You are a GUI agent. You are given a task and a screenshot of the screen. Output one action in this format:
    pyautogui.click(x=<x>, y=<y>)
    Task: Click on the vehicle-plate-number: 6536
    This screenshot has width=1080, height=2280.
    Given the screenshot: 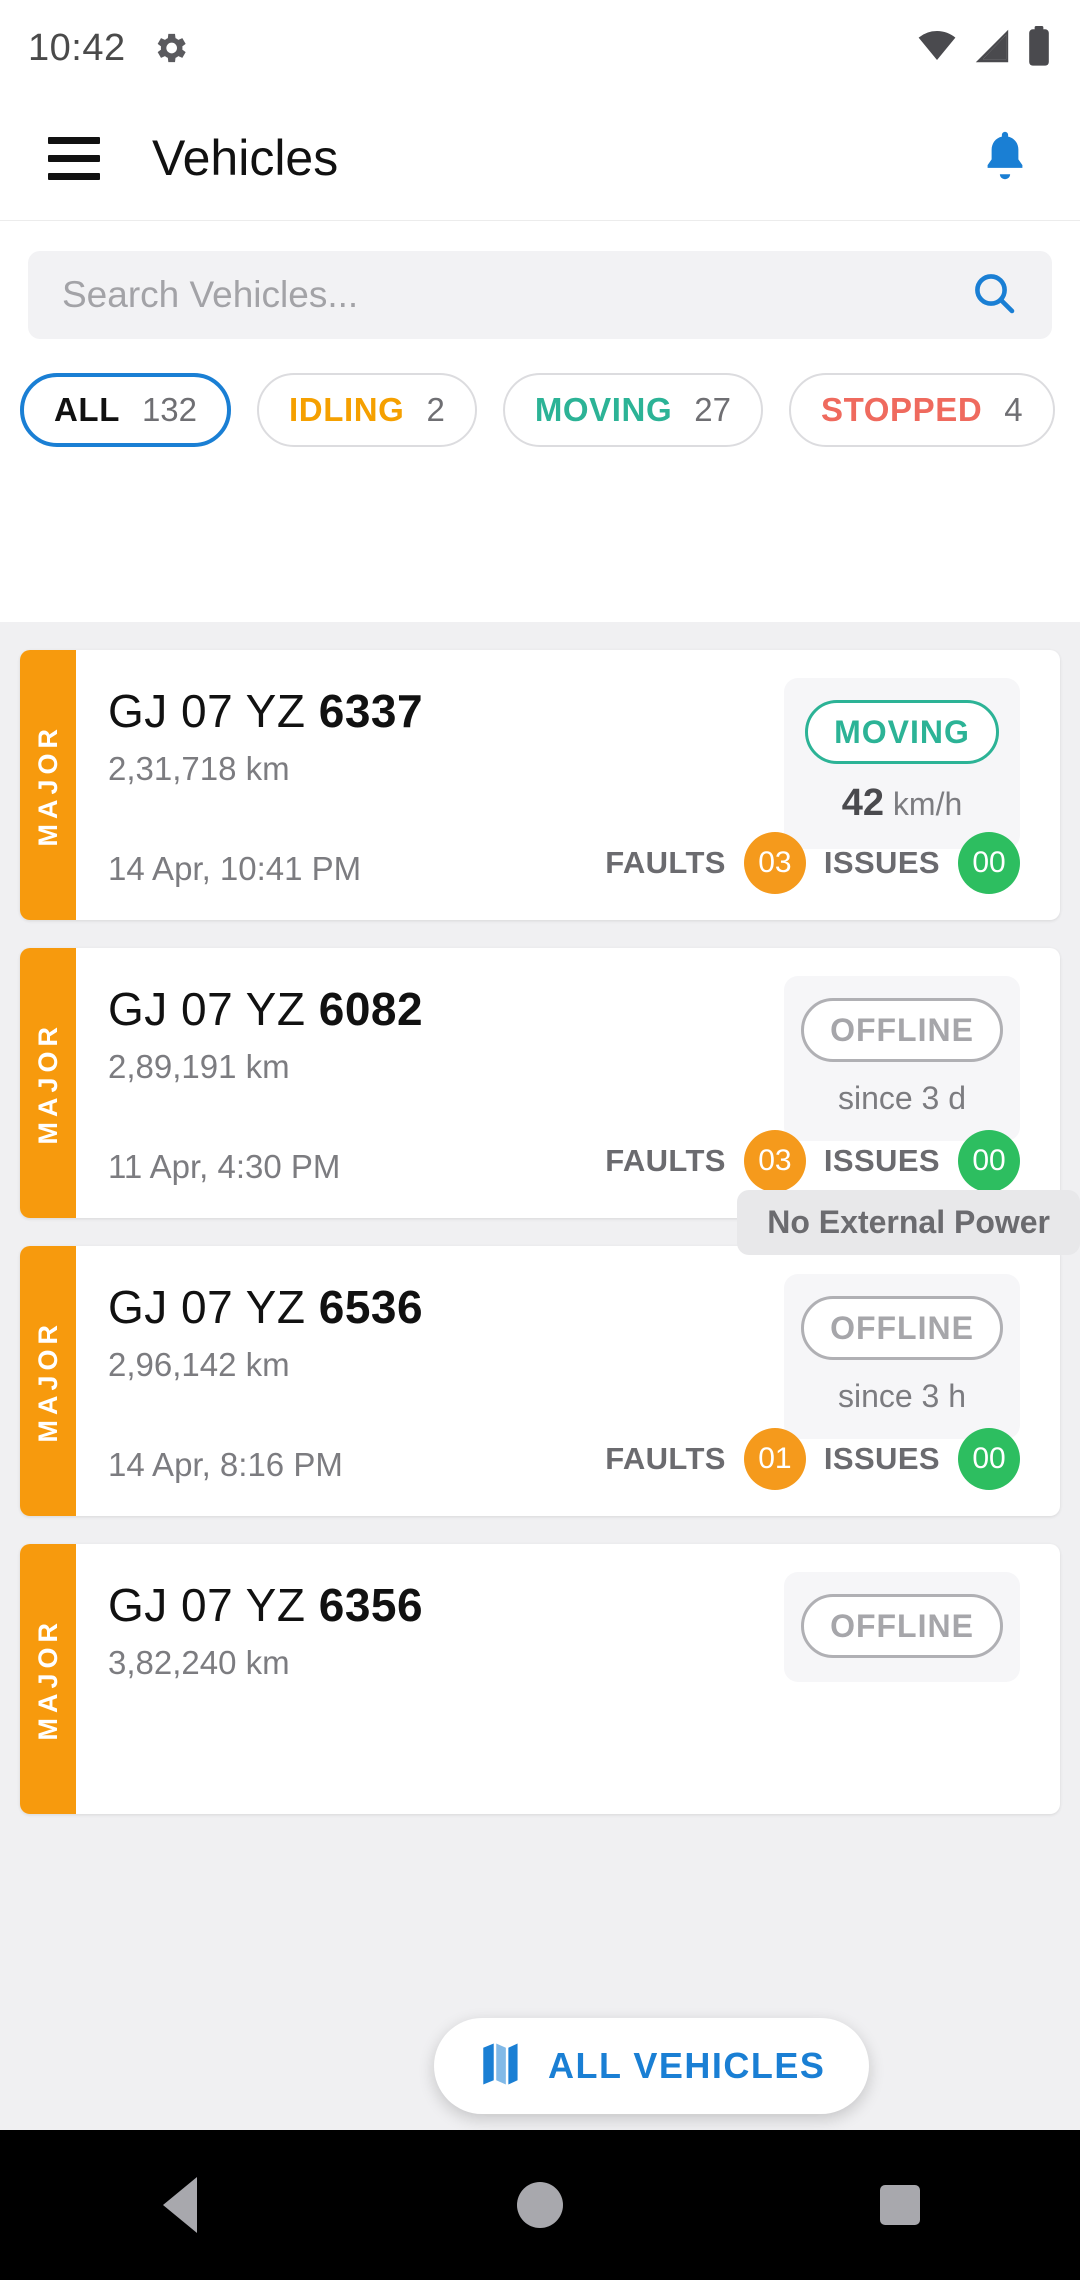 What is the action you would take?
    pyautogui.click(x=371, y=1307)
    